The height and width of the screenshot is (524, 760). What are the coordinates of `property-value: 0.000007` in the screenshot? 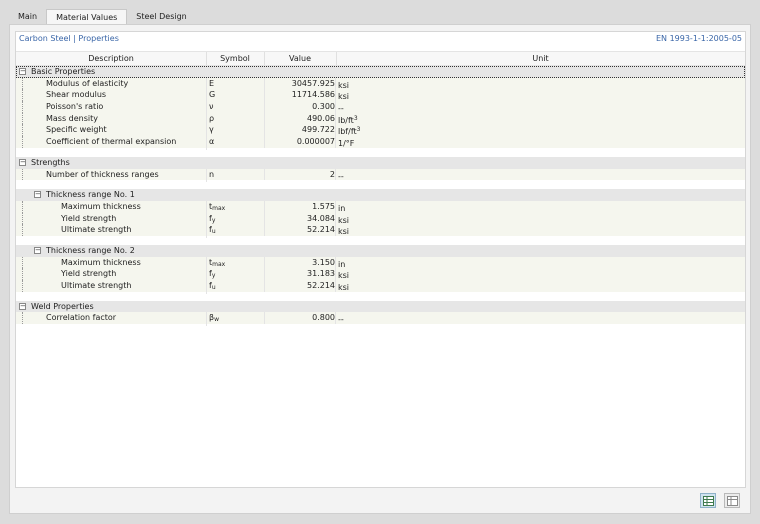 It's located at (300, 142).